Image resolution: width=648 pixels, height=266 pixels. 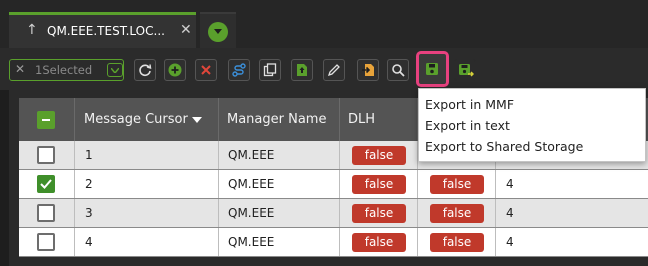 I want to click on menu-item-export-text: Export in text, so click(x=467, y=125).